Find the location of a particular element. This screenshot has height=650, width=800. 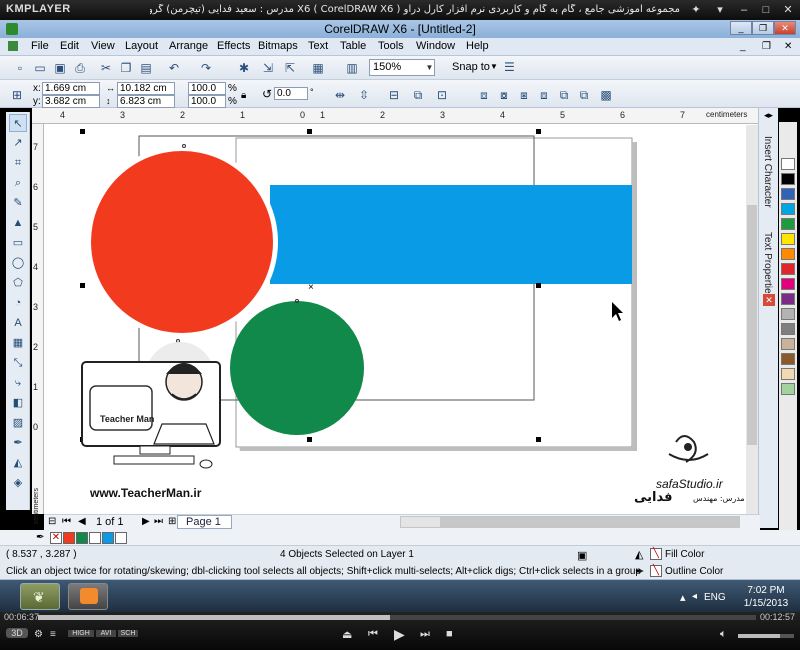

menu-edit: Edit is located at coordinates (69, 46).